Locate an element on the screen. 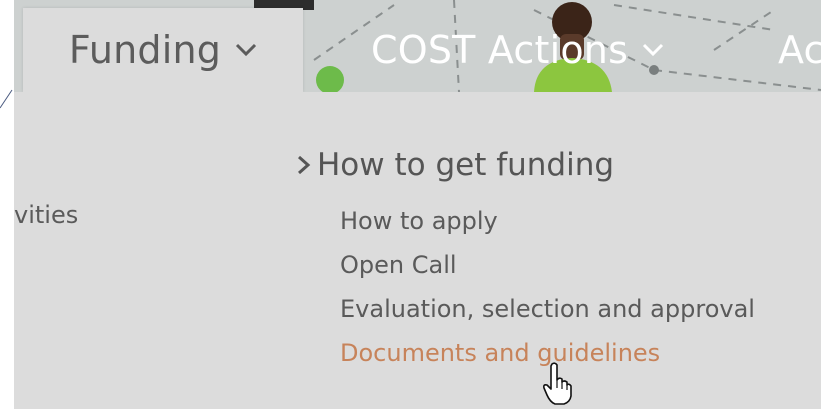 The width and height of the screenshot is (821, 410). page-margin is located at coordinates (7, 204).